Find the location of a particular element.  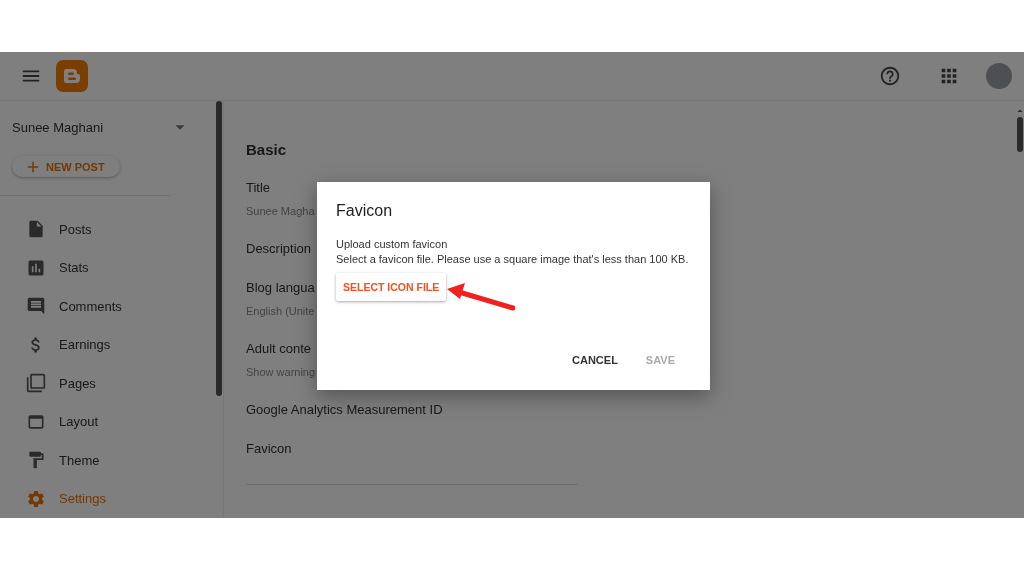

account-name: Sunee Maghani is located at coordinates (58, 127).